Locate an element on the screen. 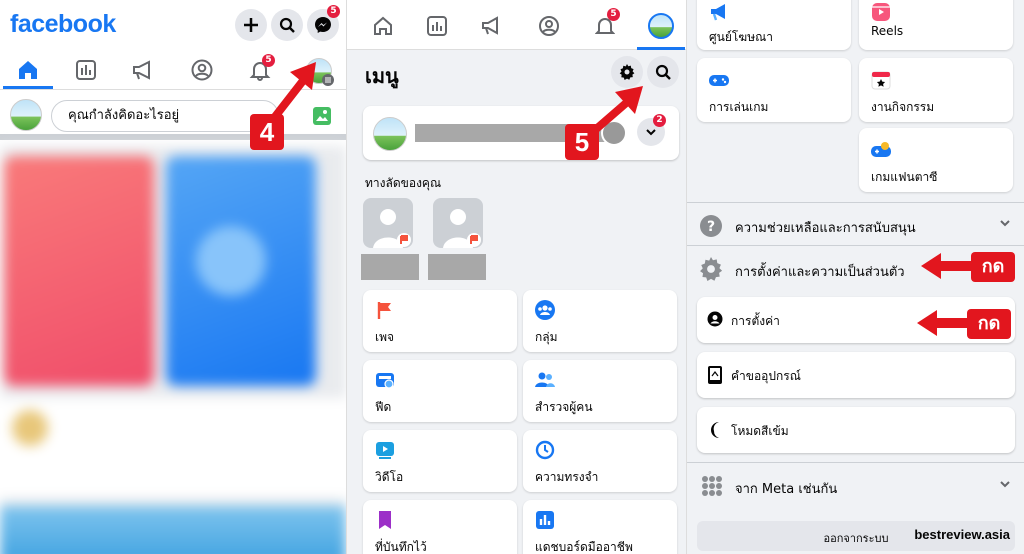 The height and width of the screenshot is (554, 1024). nav-menu is located at coordinates (661, 26).